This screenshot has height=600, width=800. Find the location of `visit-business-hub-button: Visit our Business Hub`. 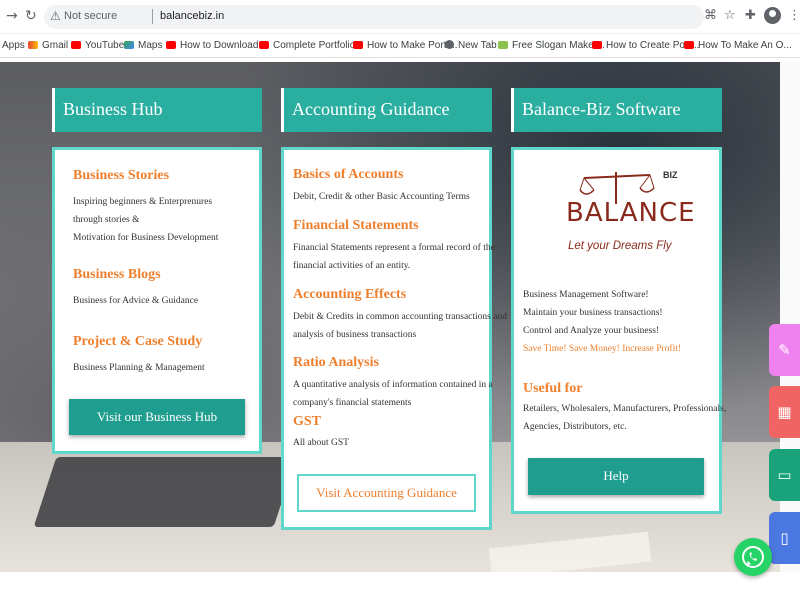

visit-business-hub-button: Visit our Business Hub is located at coordinates (157, 417).